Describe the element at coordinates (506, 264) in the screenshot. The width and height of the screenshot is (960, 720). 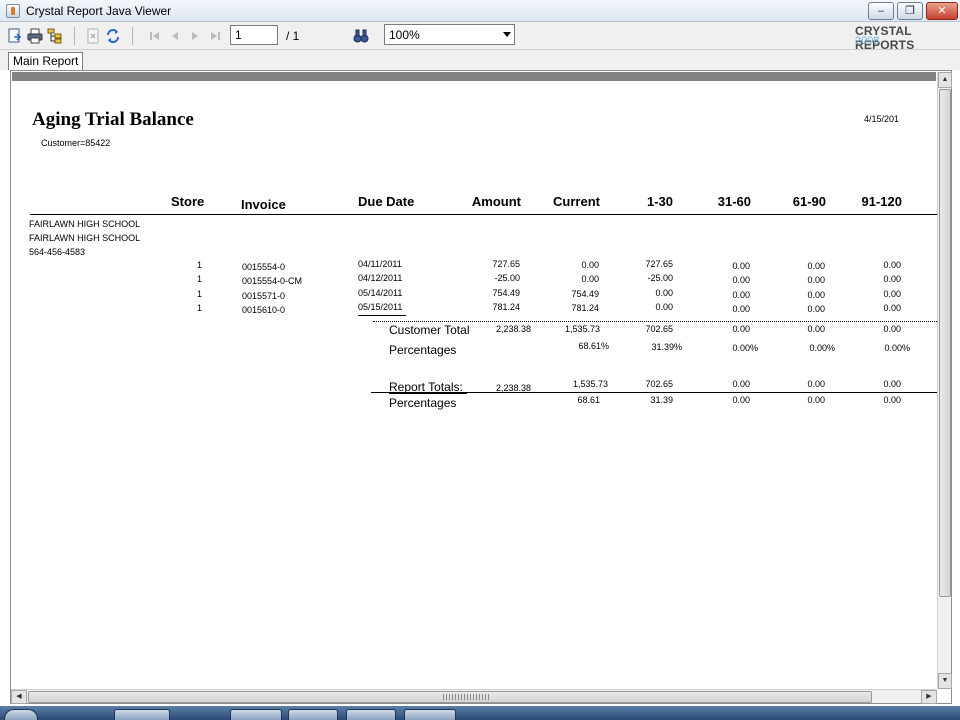
I see `cell-amount: 727.65` at that location.